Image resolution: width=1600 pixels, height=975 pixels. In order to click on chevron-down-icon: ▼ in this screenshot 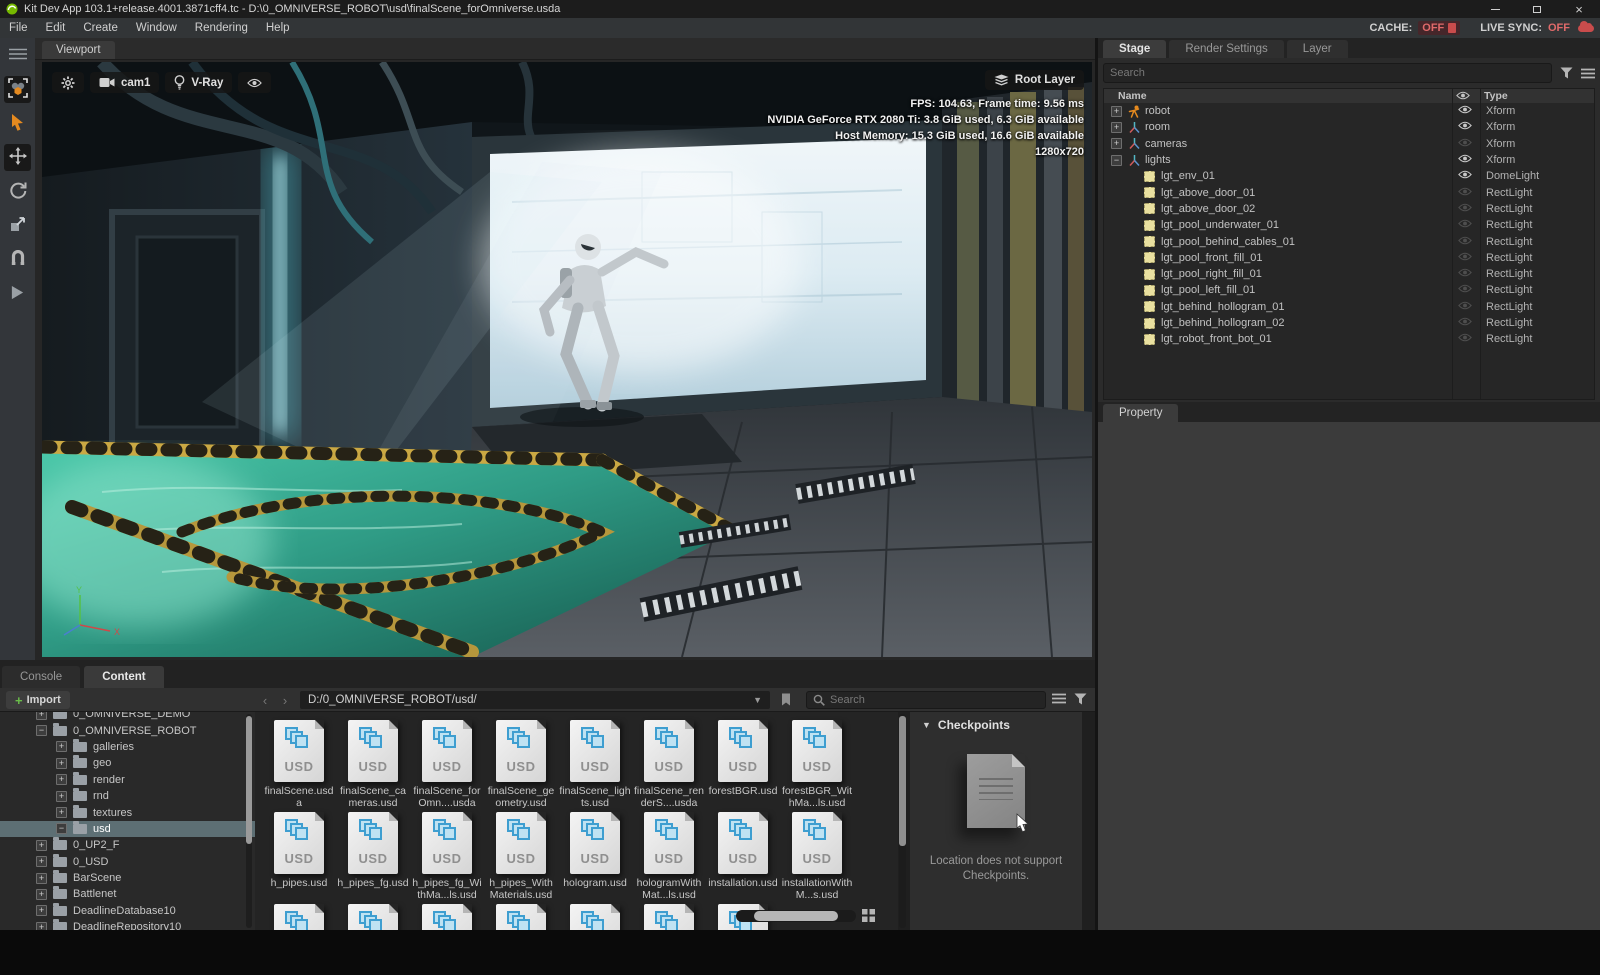, I will do `click(757, 700)`.